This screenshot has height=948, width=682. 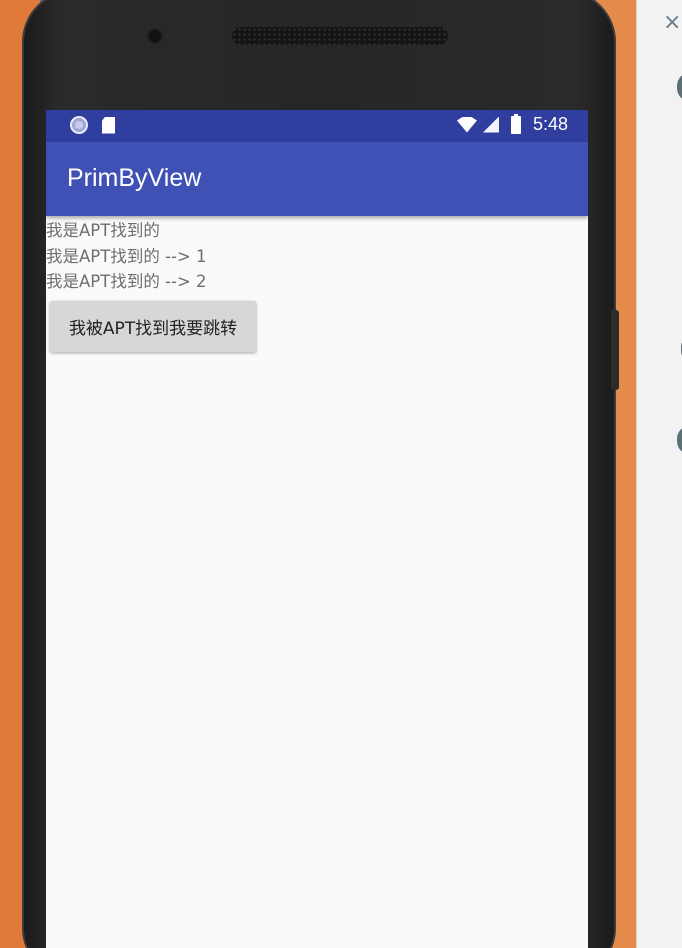 I want to click on app-bar: PrimByView, so click(x=317, y=179).